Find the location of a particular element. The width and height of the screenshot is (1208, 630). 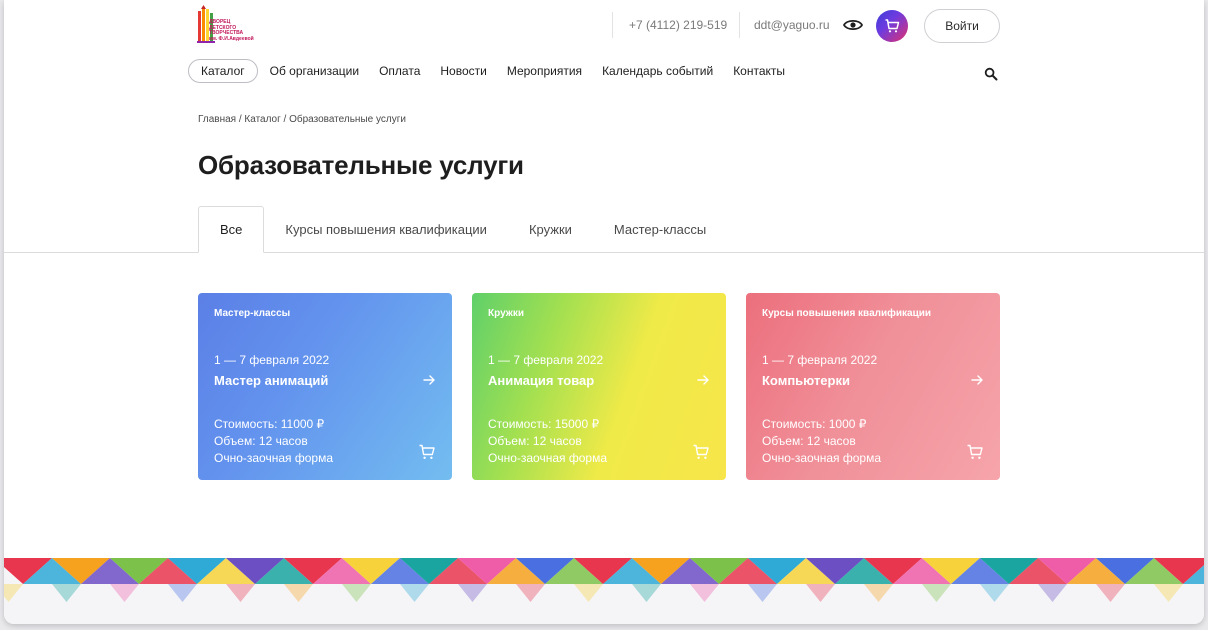

card-title: Анимация товар is located at coordinates (541, 380).